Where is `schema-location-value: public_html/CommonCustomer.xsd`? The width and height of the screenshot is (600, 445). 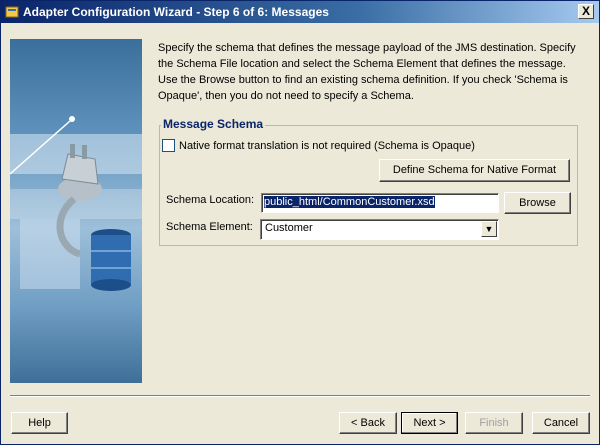
schema-location-value: public_html/CommonCustomer.xsd is located at coordinates (349, 202).